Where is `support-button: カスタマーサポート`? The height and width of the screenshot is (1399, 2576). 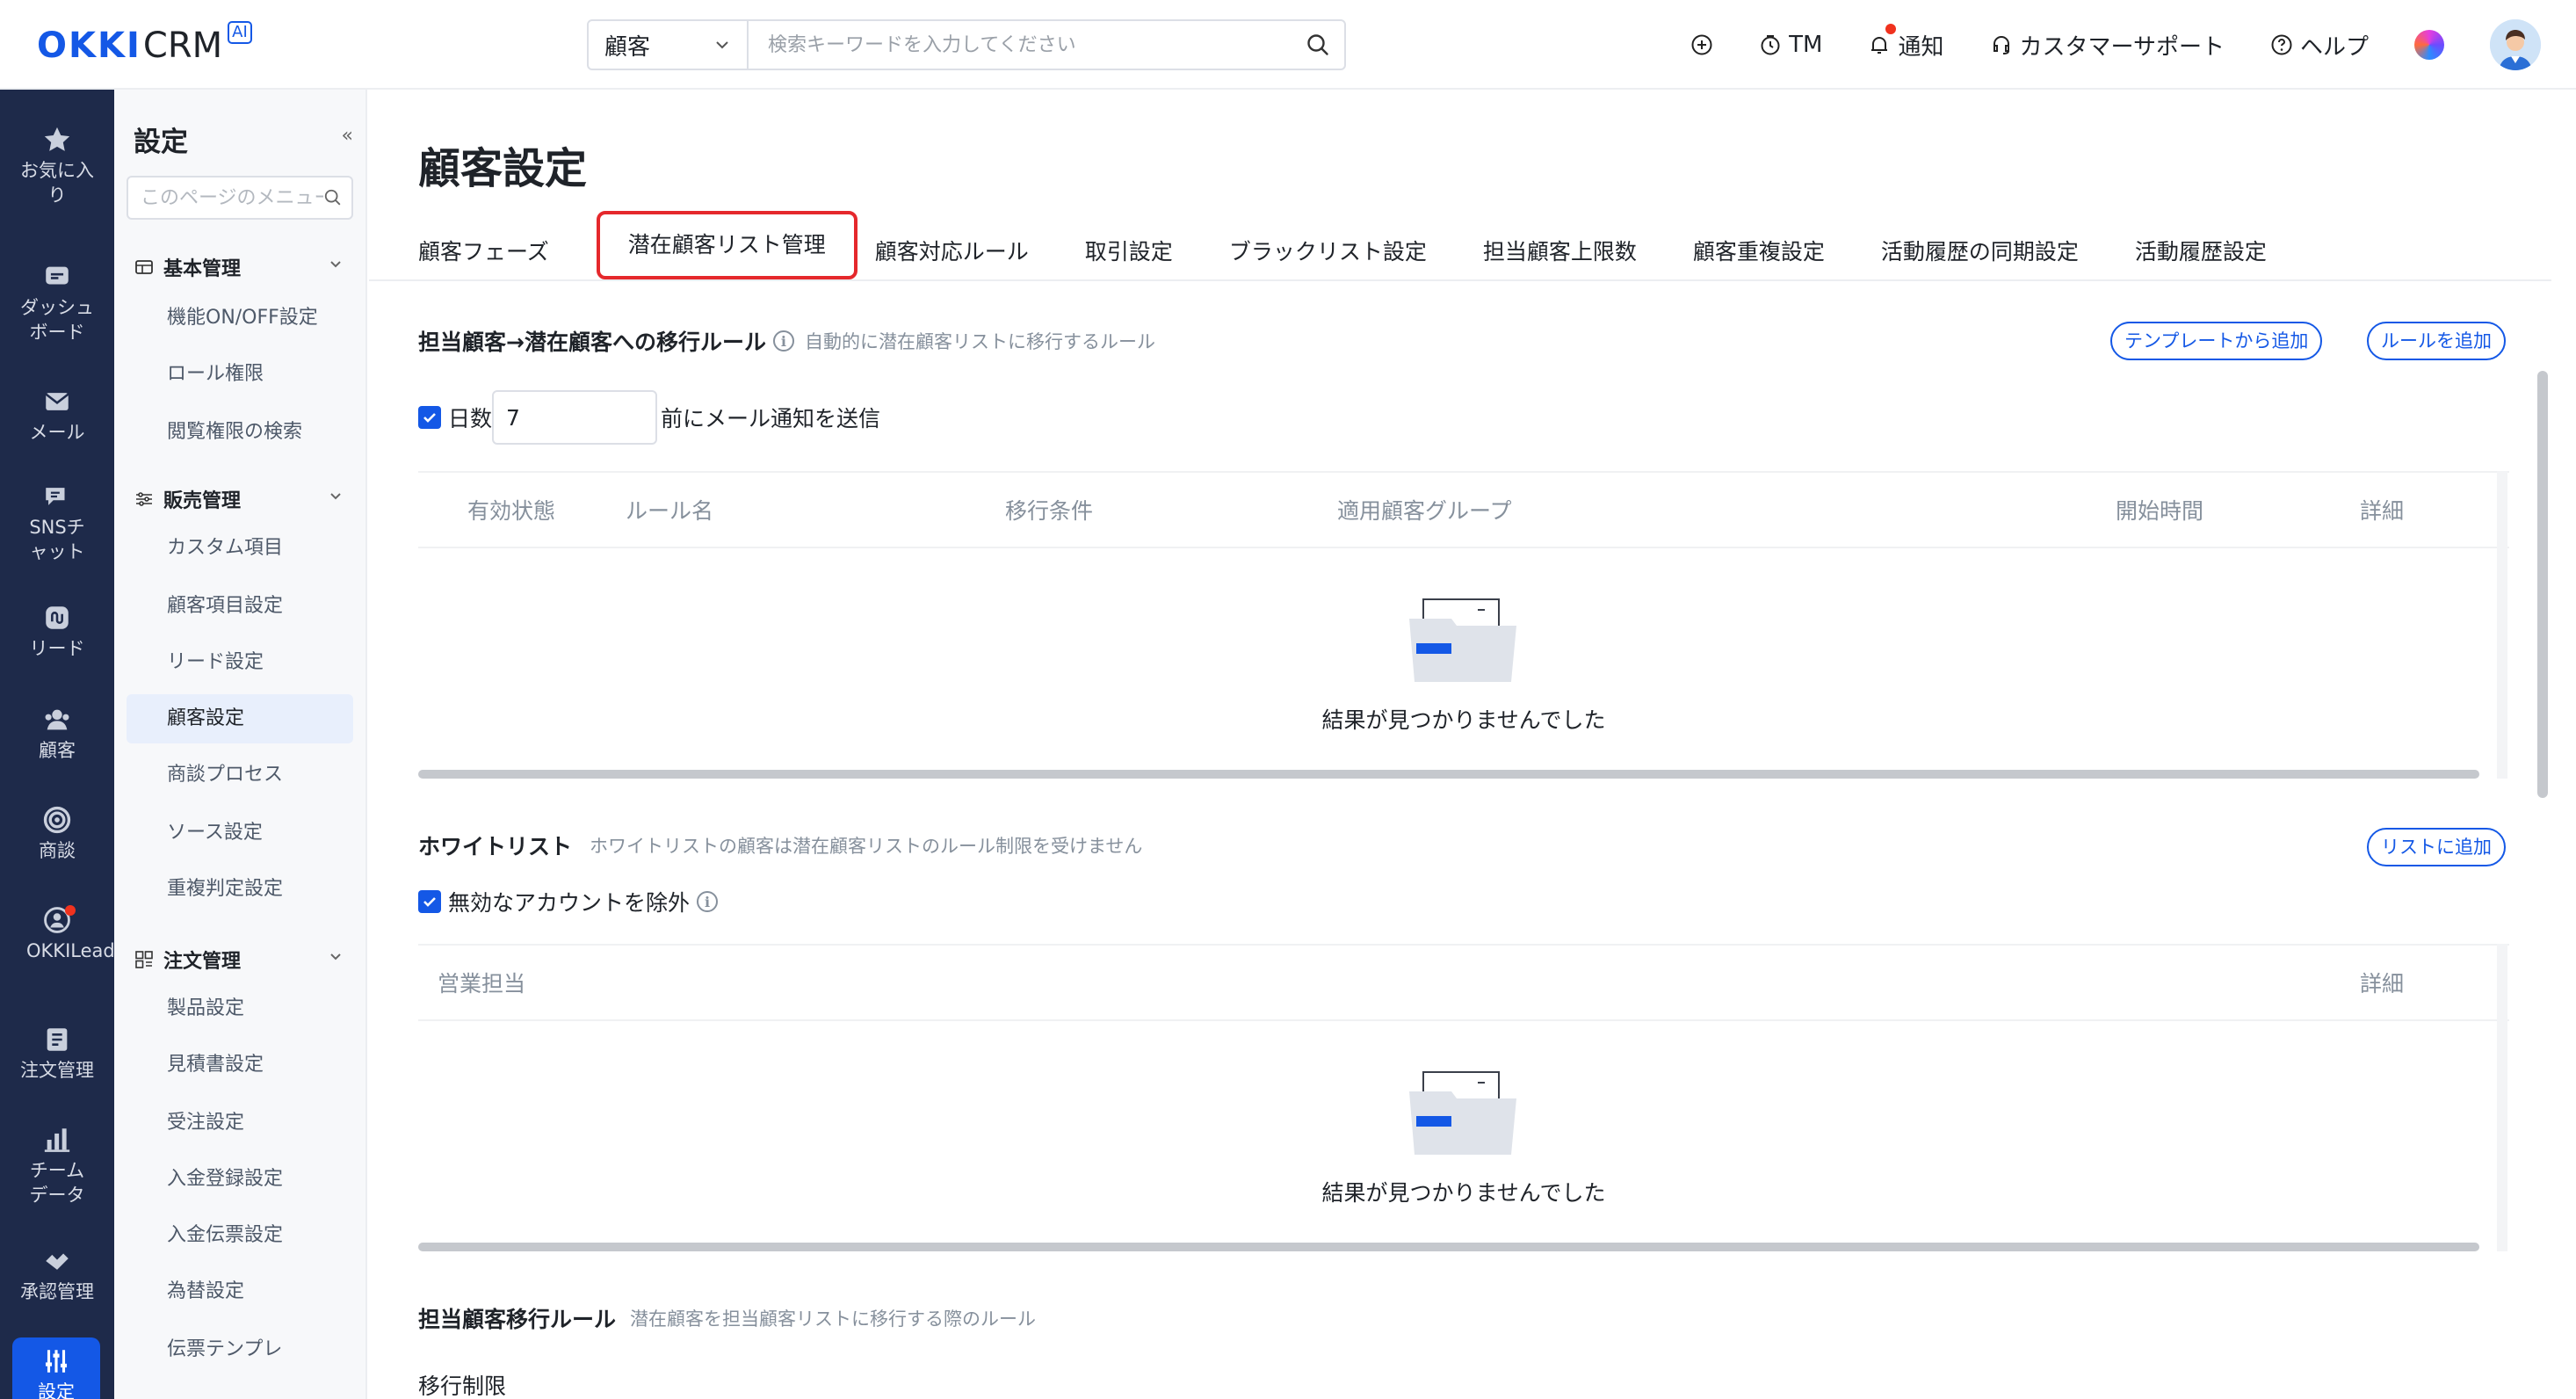
support-button: カスタマーサポート is located at coordinates (2107, 45).